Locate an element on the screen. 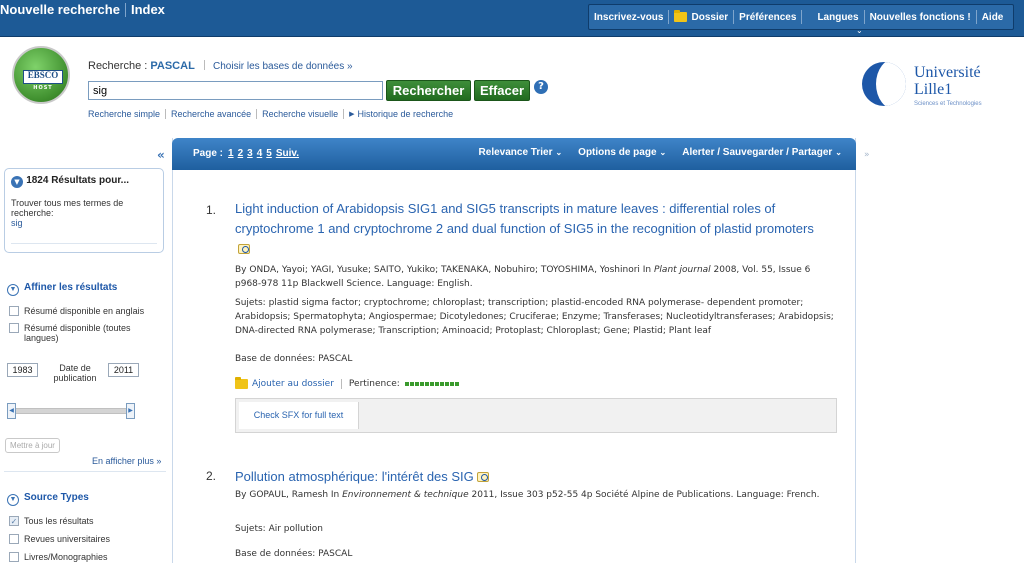 The width and height of the screenshot is (1024, 563). add-to-folder-link: Ajouter au dossier is located at coordinates (293, 384).